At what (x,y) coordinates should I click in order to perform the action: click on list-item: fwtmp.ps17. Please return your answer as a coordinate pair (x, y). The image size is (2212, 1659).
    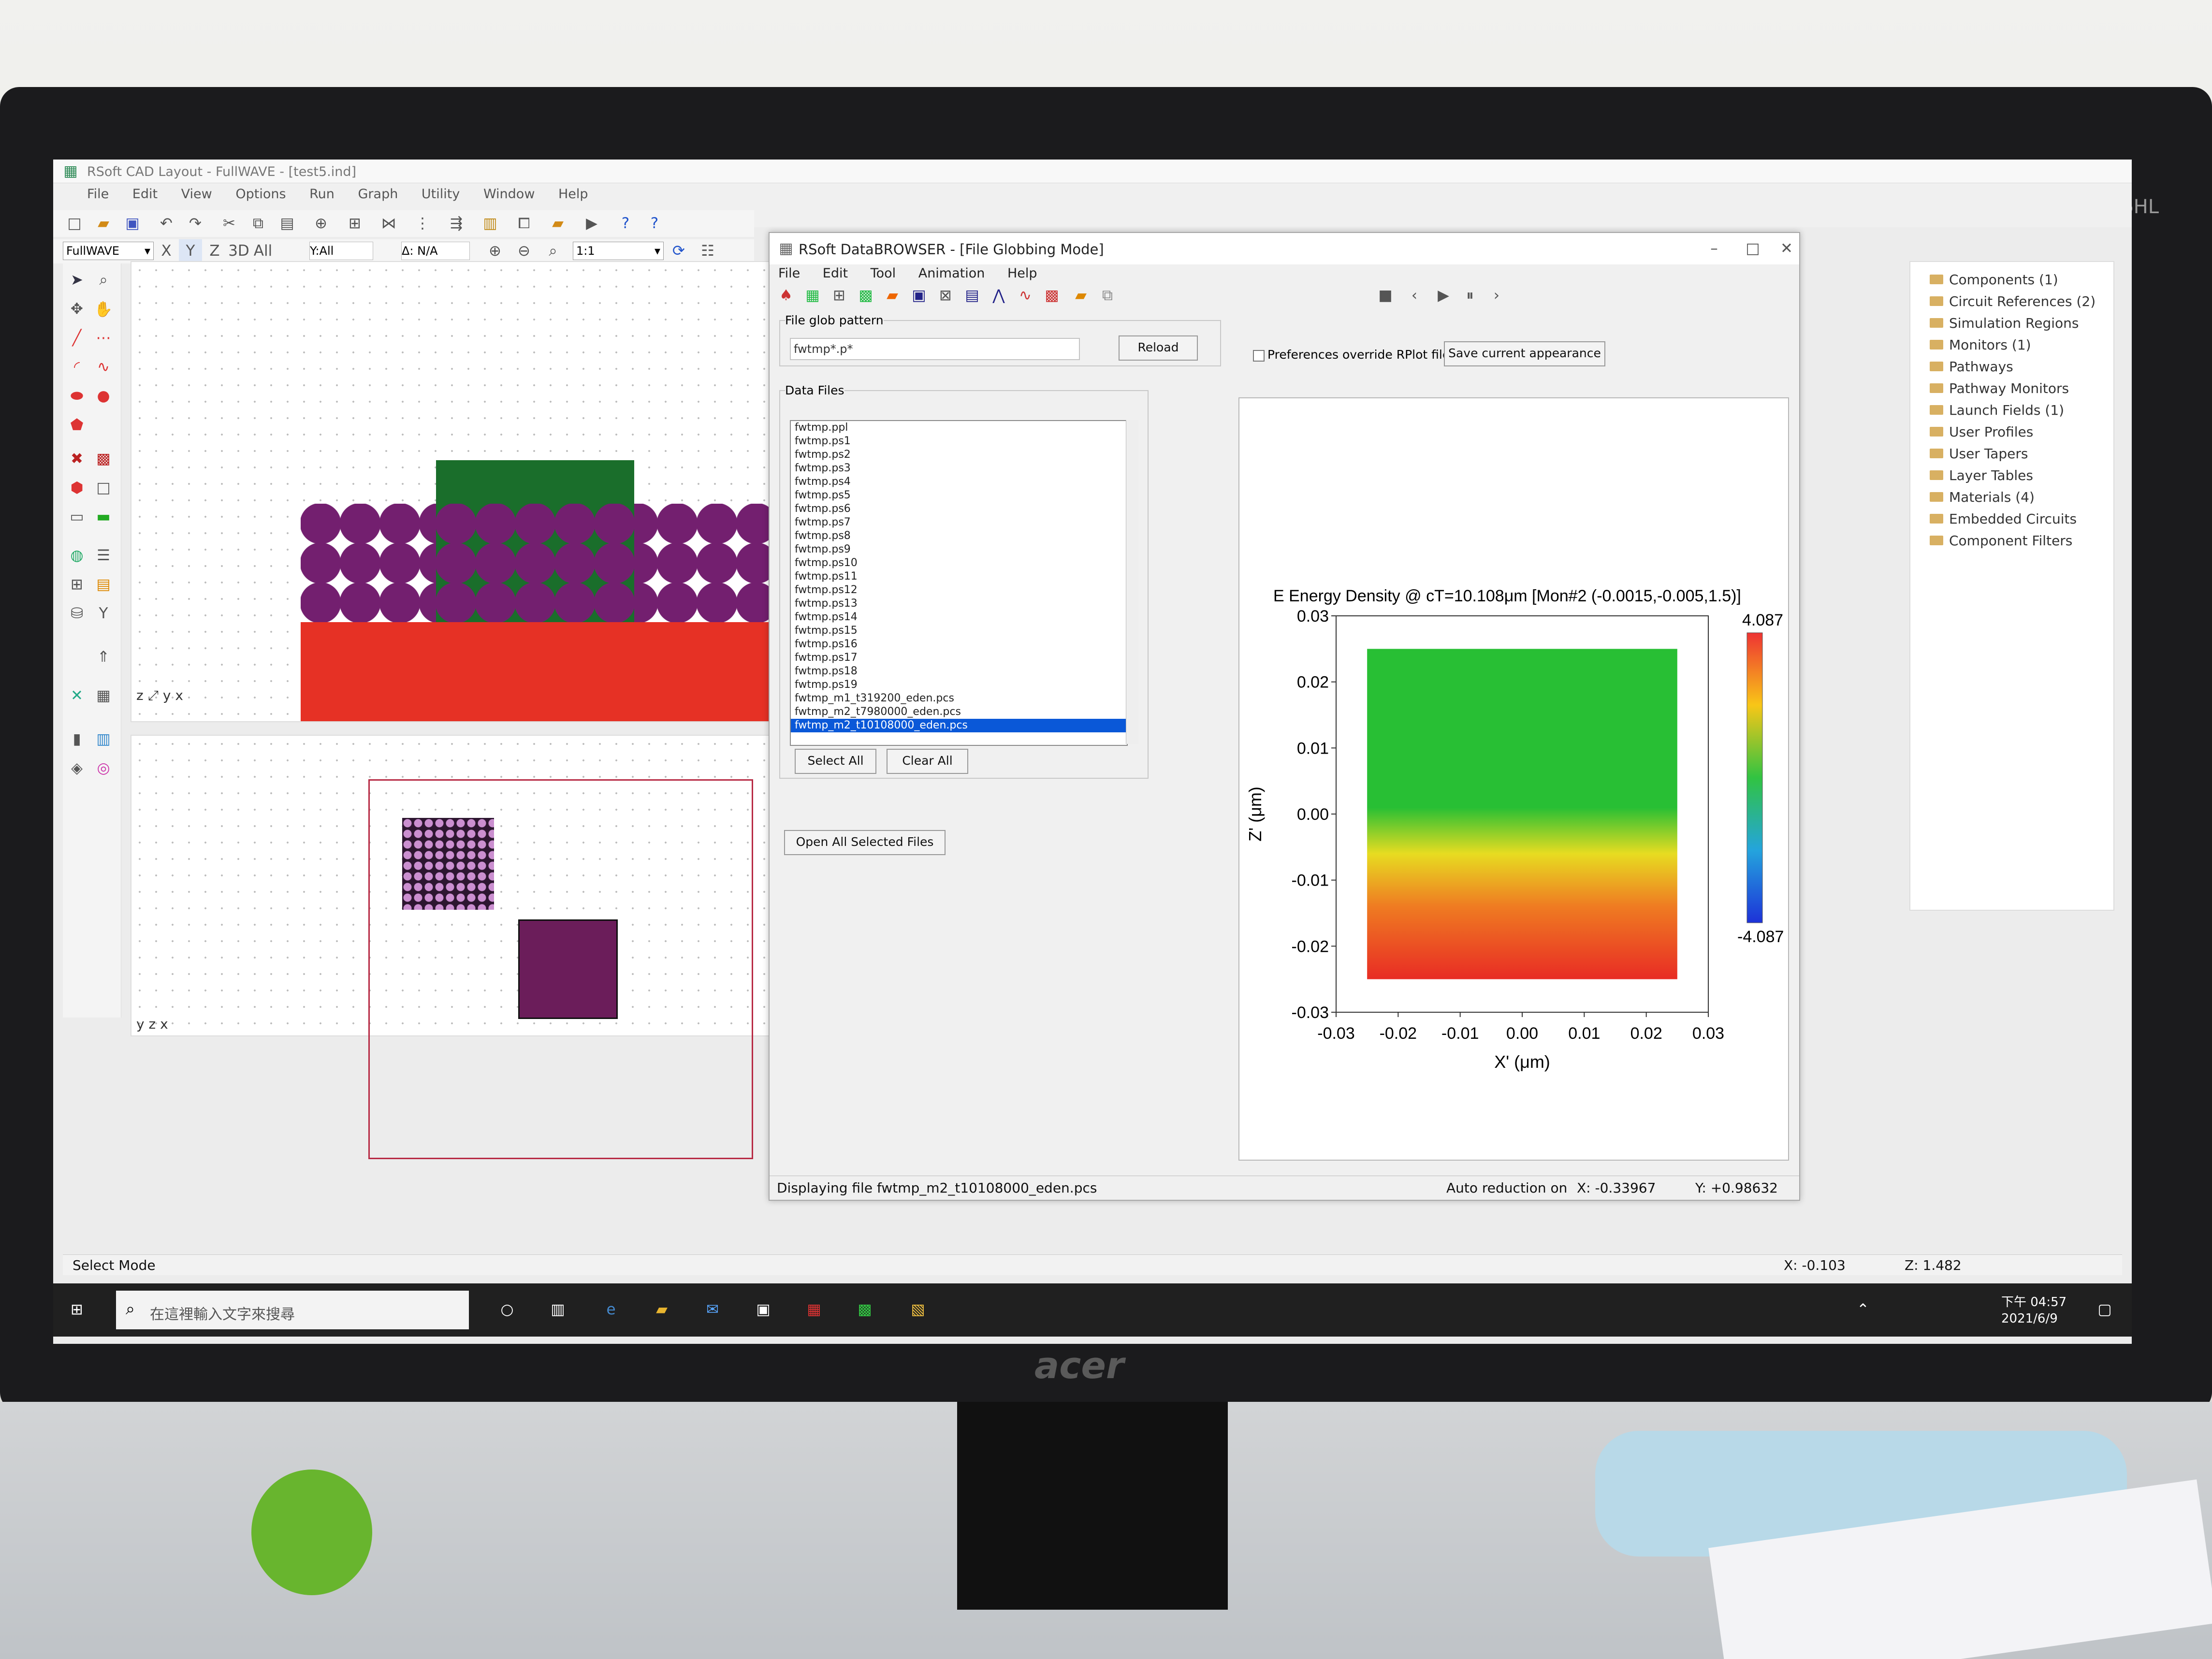
    Looking at the image, I should click on (959, 658).